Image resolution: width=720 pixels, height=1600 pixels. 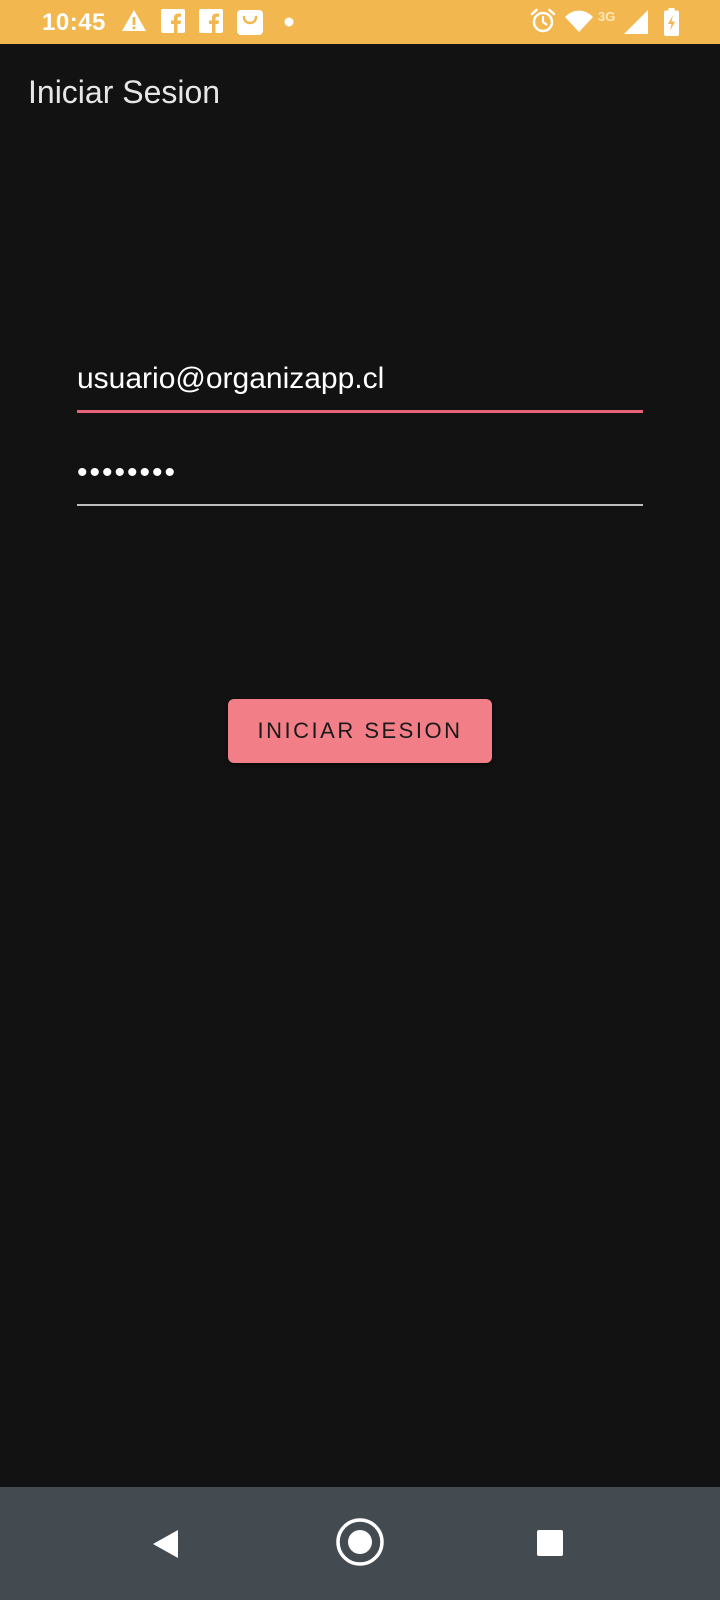 What do you see at coordinates (636, 22) in the screenshot?
I see `signal-icon` at bounding box center [636, 22].